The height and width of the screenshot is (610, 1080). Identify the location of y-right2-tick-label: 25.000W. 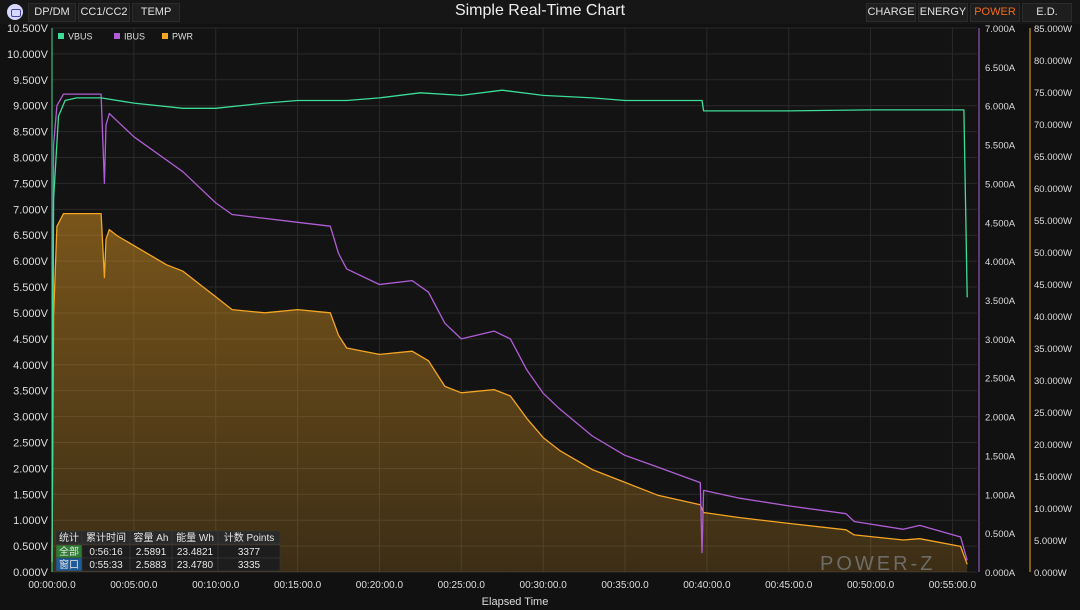
(1053, 413).